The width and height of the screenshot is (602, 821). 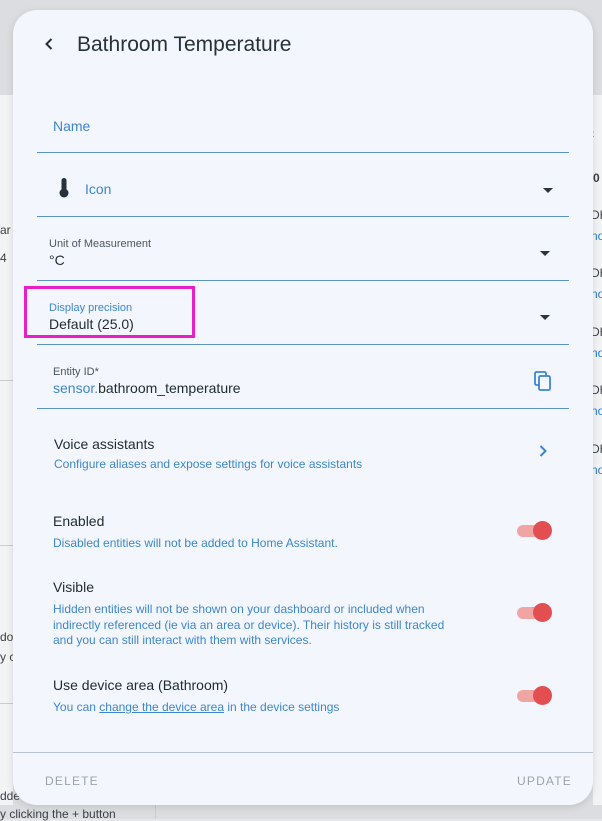 I want to click on entity-id-value: sensor.bathroom_temperature, so click(x=147, y=388).